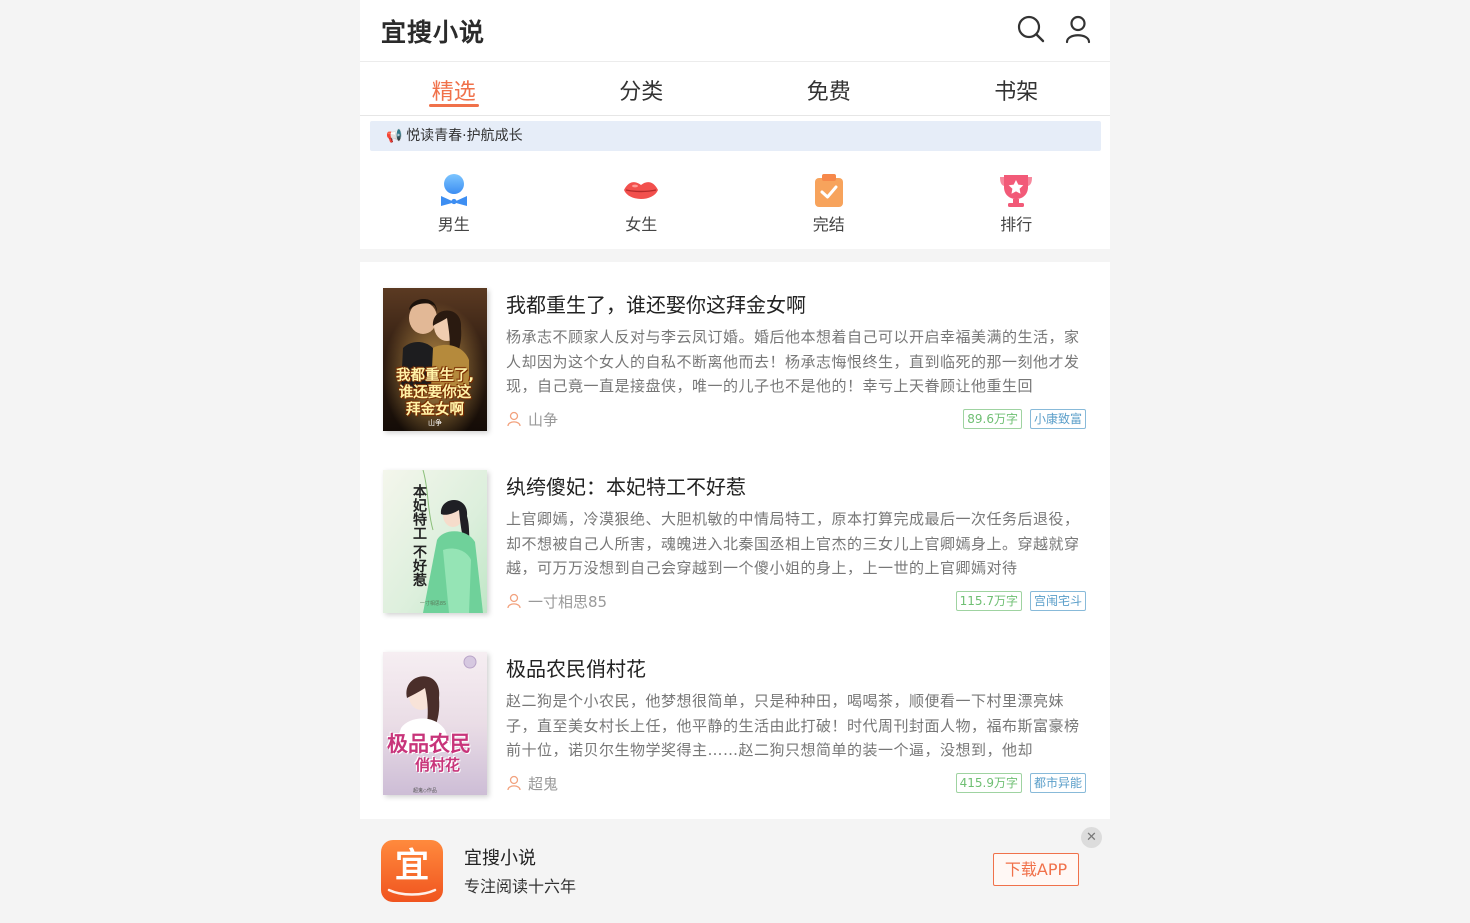  What do you see at coordinates (988, 601) in the screenshot?
I see `word-count-tag: 115.7万字` at bounding box center [988, 601].